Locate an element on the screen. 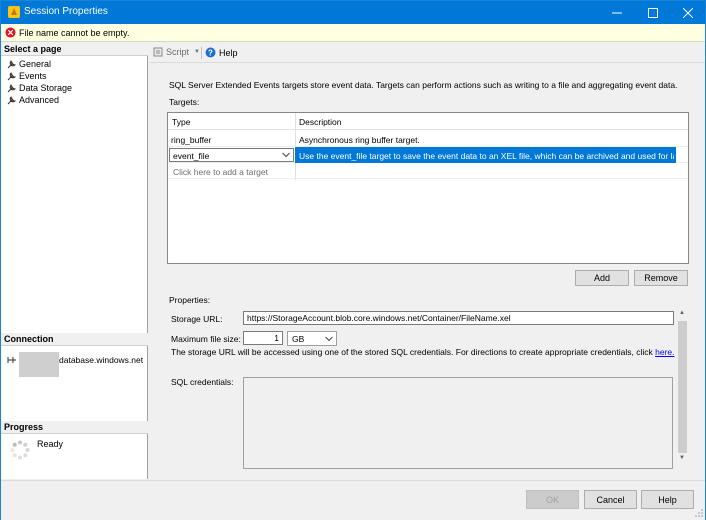 The height and width of the screenshot is (520, 706). column-header-description: Description is located at coordinates (320, 122).